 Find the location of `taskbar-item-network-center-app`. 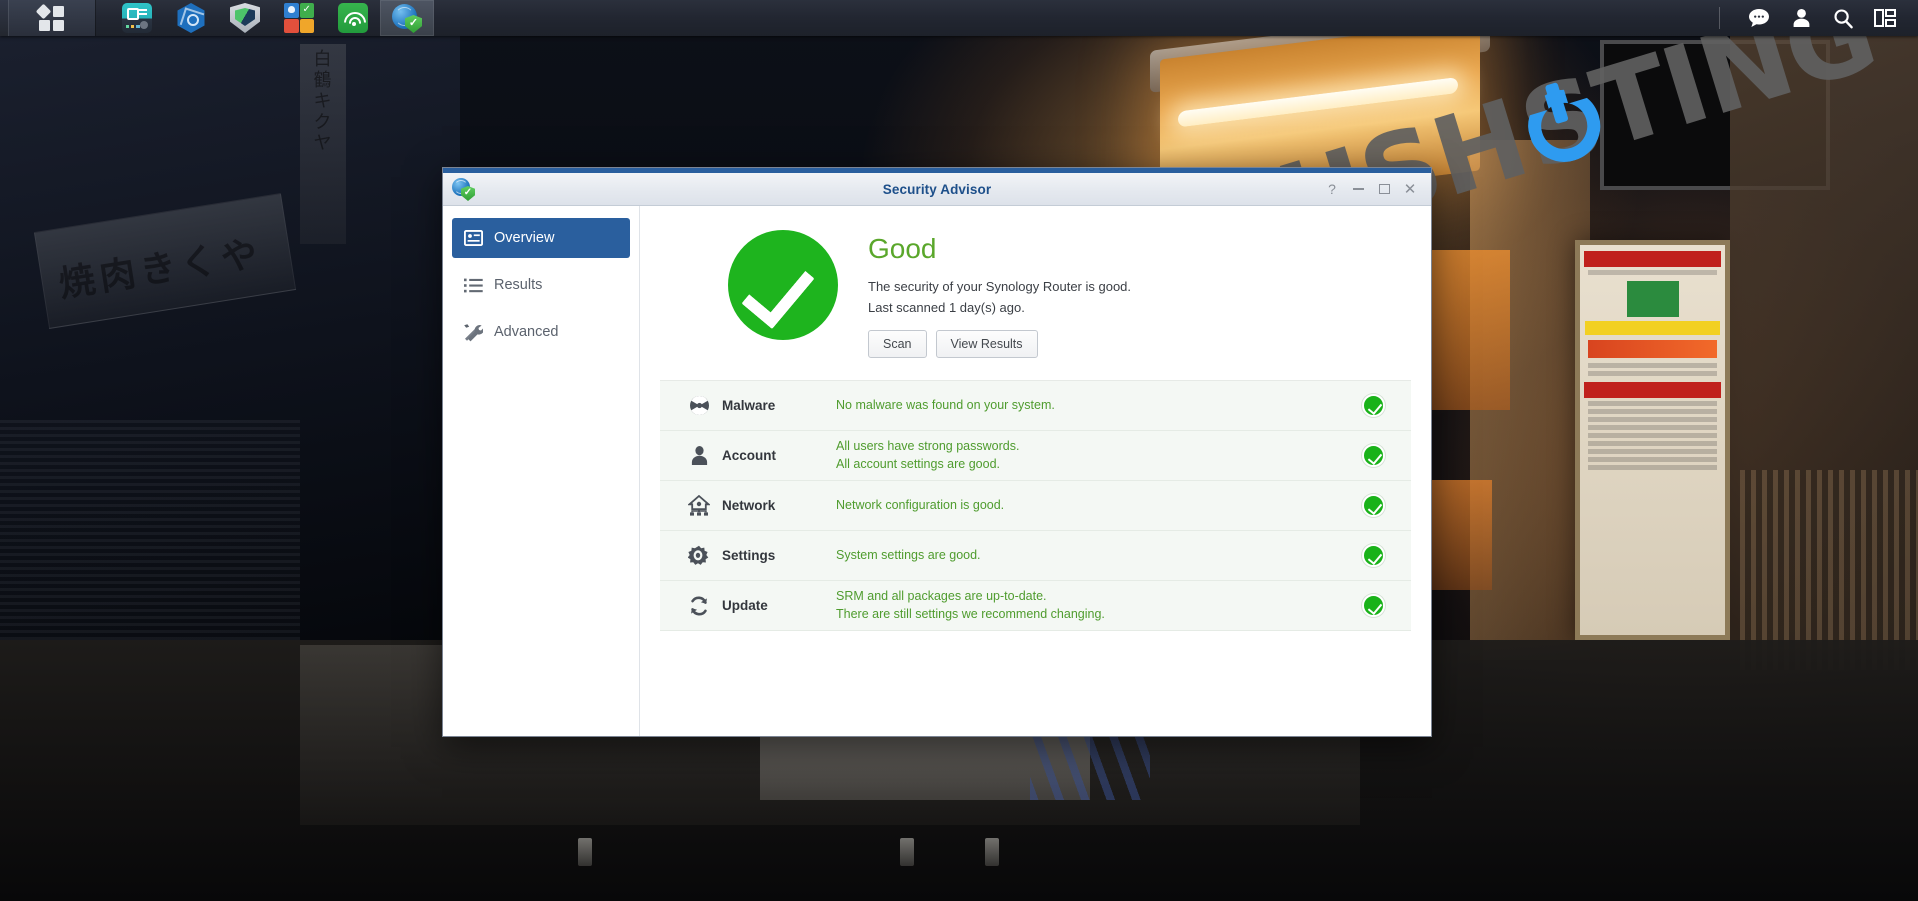

taskbar-item-network-center-app is located at coordinates (191, 18).